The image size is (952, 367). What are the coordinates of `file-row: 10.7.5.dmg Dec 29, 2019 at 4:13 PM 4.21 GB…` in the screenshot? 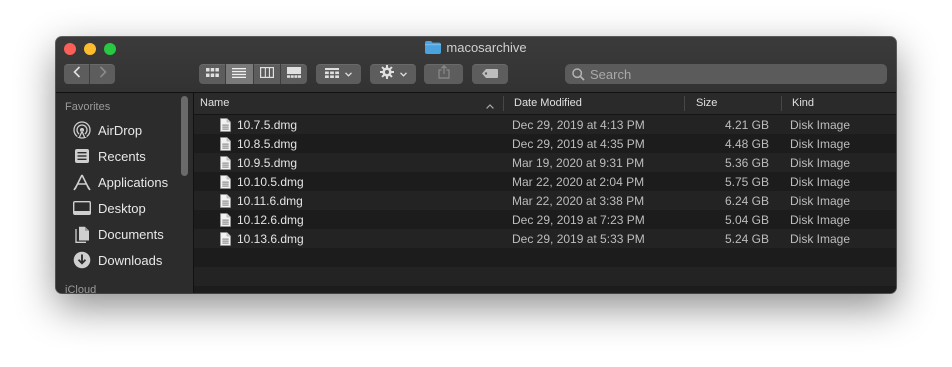 It's located at (545, 124).